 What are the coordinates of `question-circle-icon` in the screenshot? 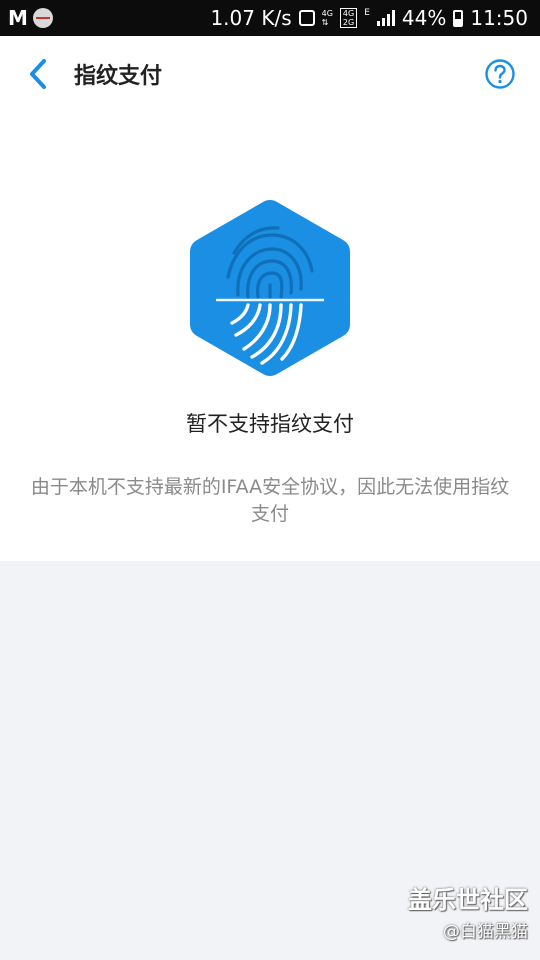 It's located at (500, 74).